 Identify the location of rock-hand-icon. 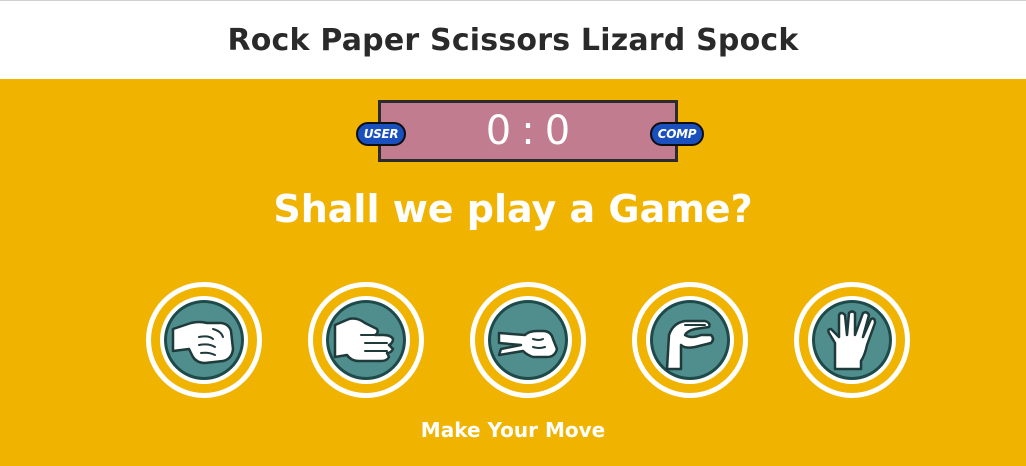
(203, 342).